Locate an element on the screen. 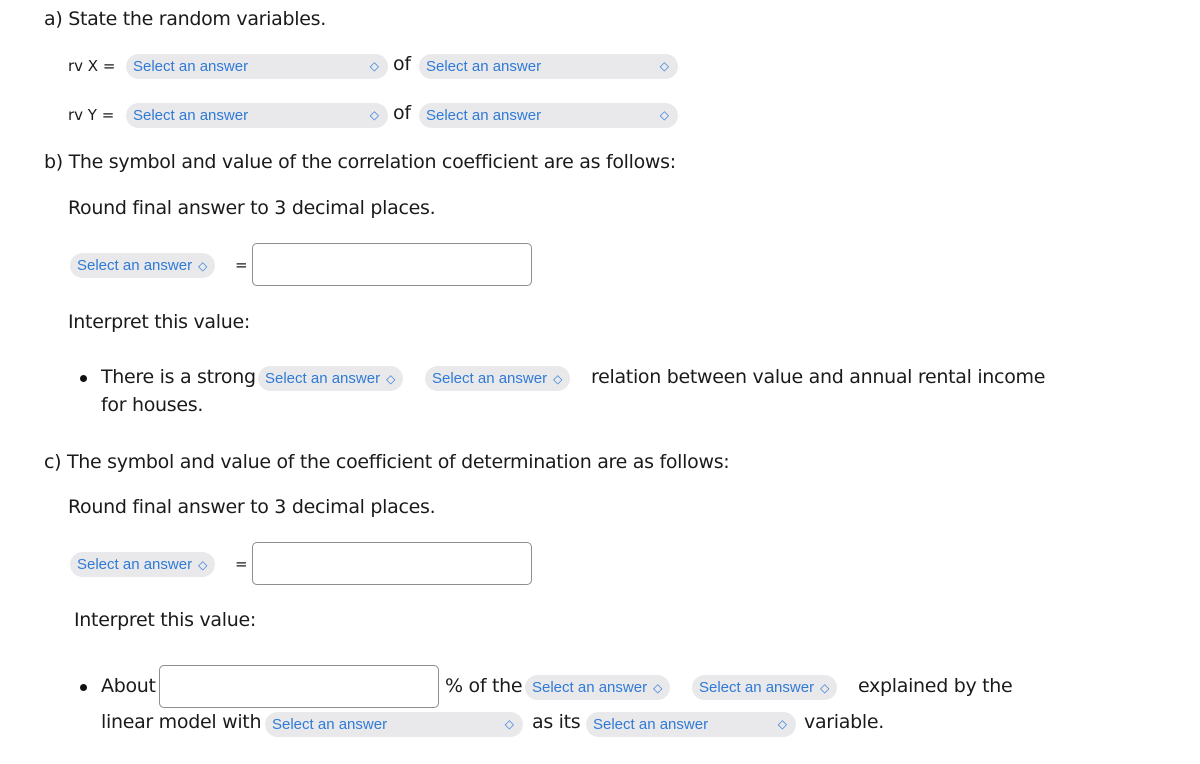 This screenshot has height=764, width=1200. rv-x-select-1: Select an answer ◇ is located at coordinates (257, 66).